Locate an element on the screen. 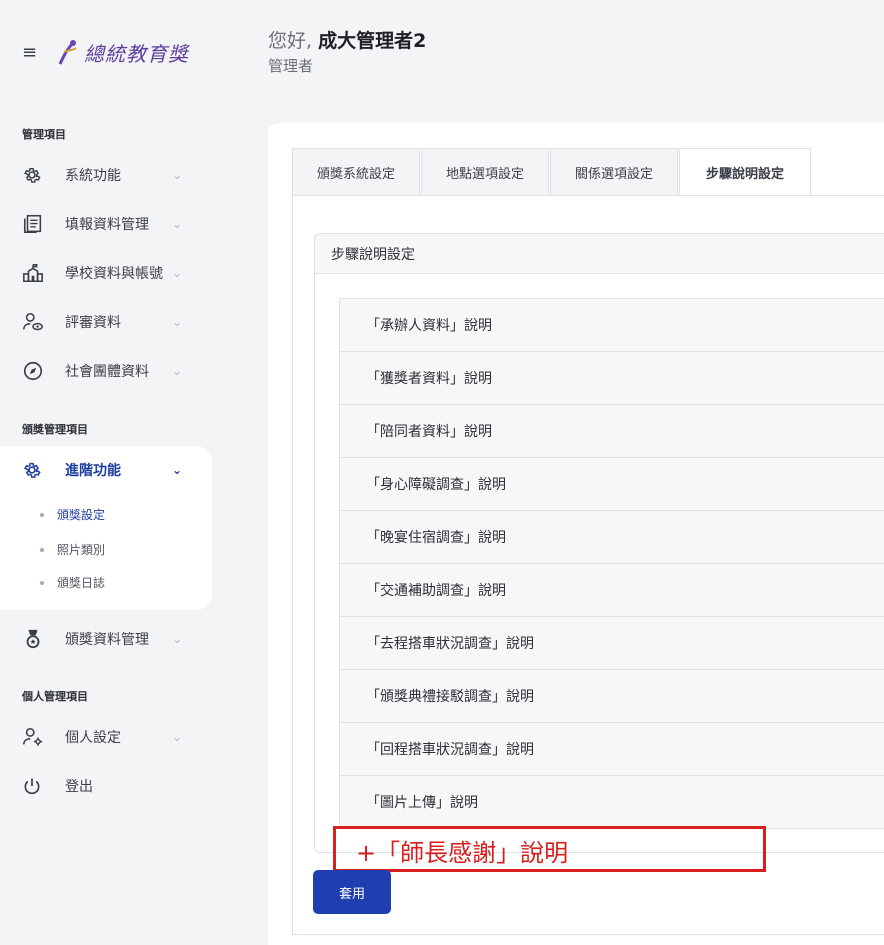 This screenshot has height=945, width=884. user-name: 成大管理者2 is located at coordinates (372, 41).